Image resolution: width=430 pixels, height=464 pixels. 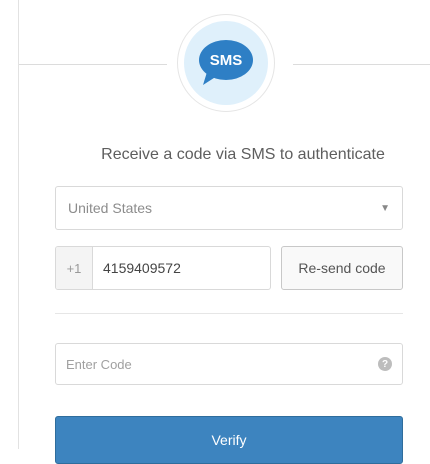 I want to click on chevron-down-icon: ▼, so click(x=385, y=208).